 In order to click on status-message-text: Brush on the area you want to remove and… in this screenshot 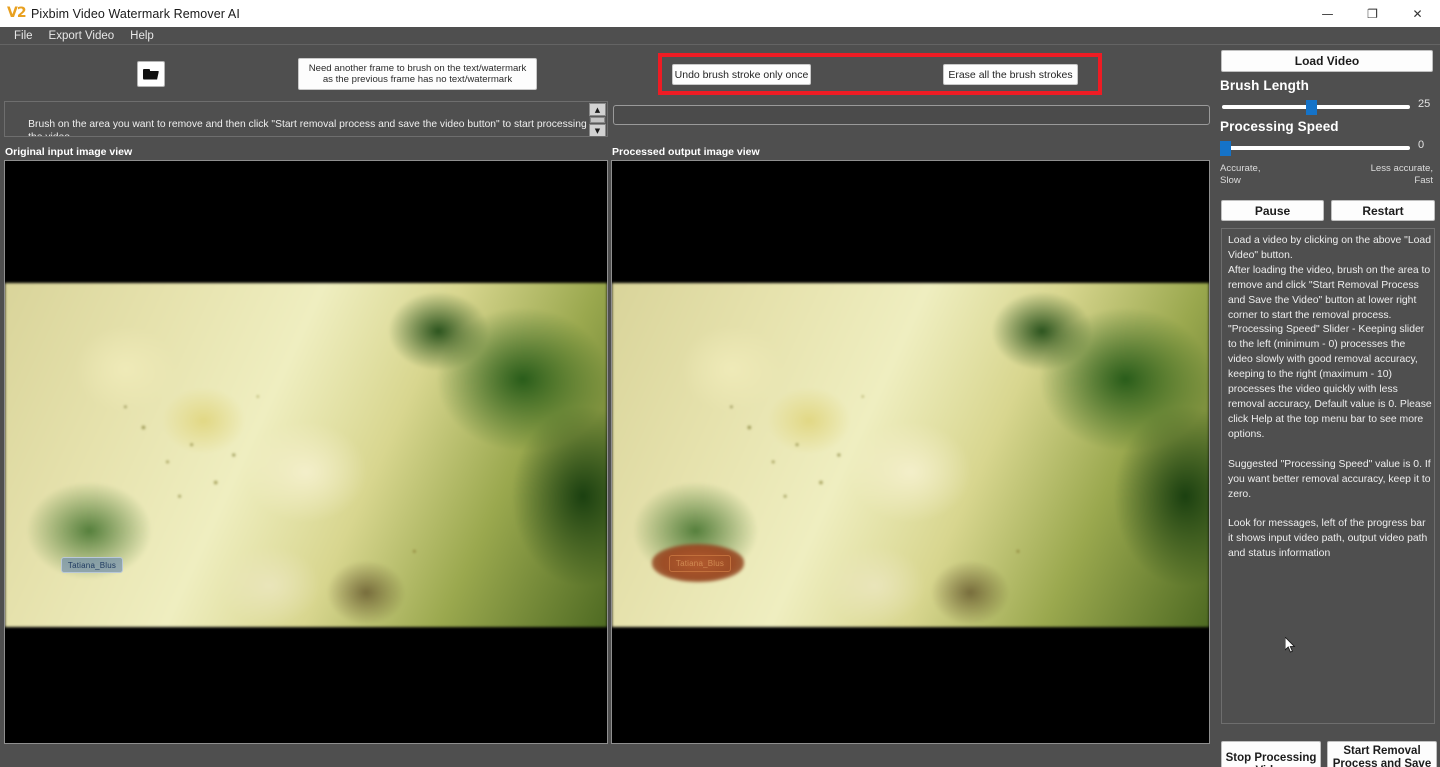, I will do `click(306, 119)`.